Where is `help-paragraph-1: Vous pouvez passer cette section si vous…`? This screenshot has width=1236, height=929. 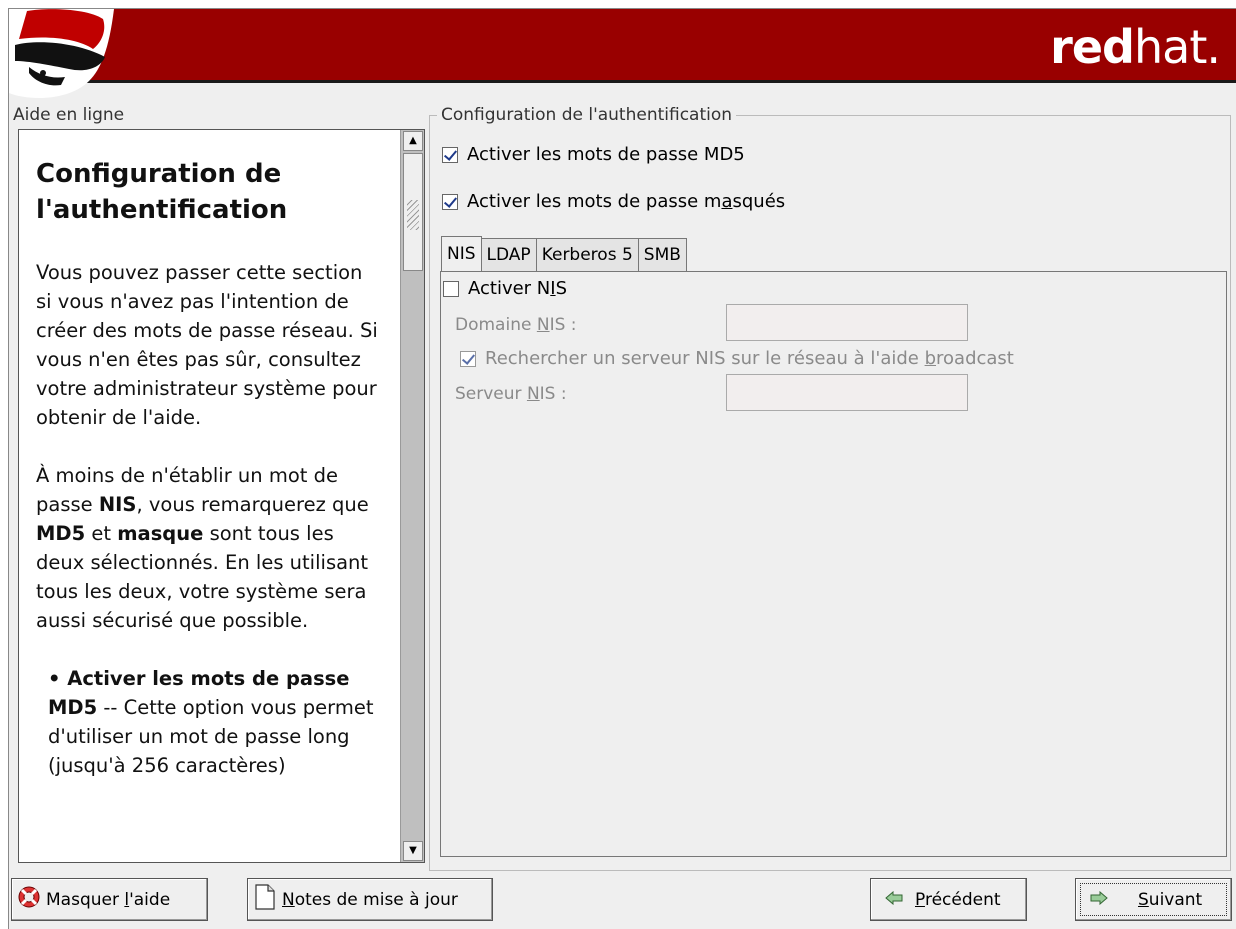
help-paragraph-1: Vous pouvez passer cette section si vous… is located at coordinates (207, 345).